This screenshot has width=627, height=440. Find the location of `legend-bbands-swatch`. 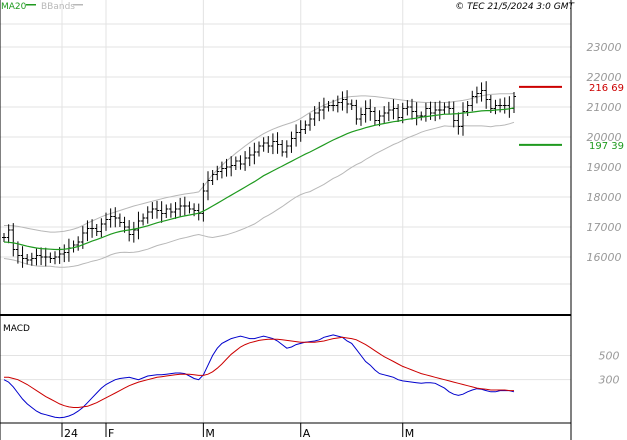

legend-bbands-swatch is located at coordinates (78, 5).